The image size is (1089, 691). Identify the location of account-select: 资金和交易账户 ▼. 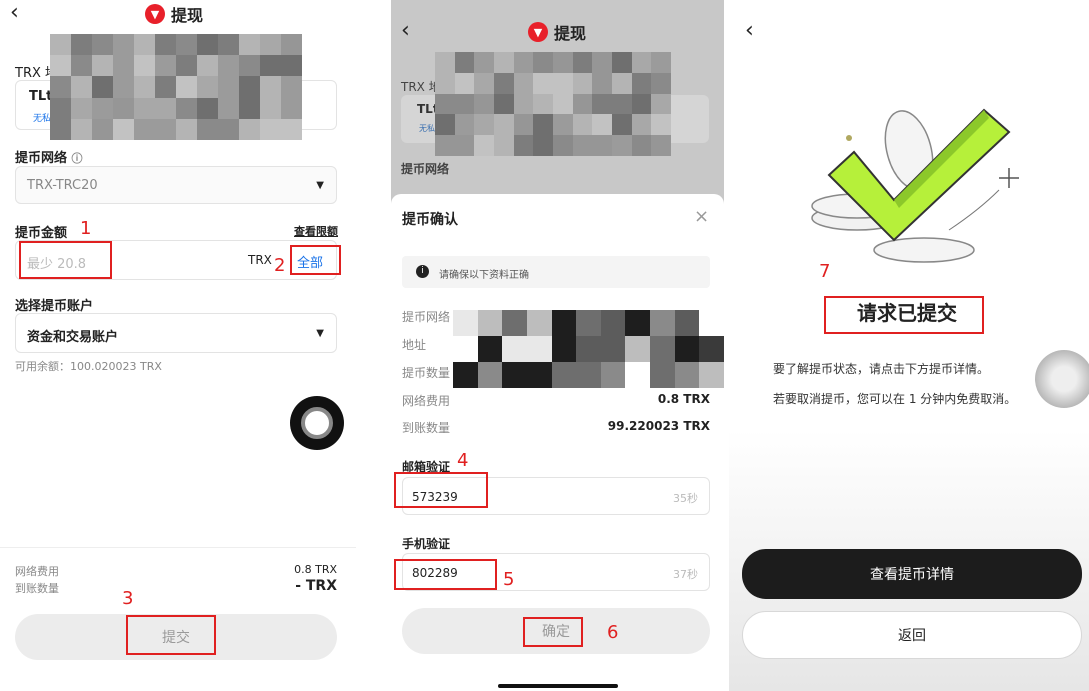
(176, 333).